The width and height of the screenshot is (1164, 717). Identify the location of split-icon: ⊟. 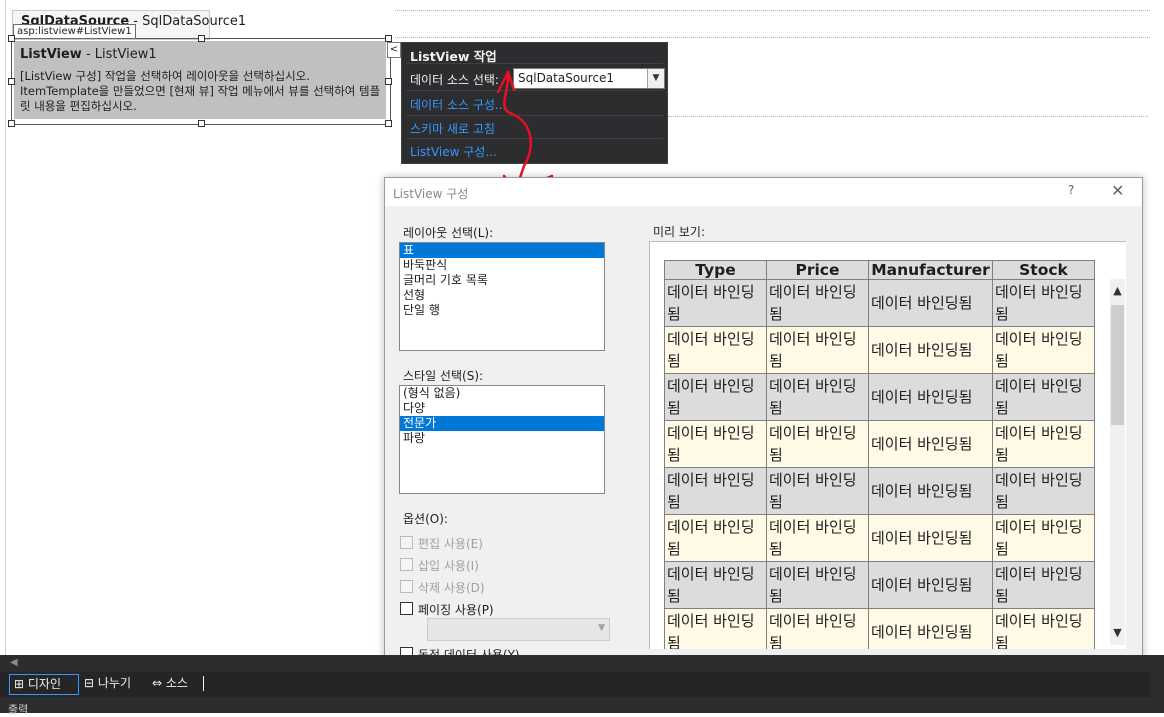
(89, 683).